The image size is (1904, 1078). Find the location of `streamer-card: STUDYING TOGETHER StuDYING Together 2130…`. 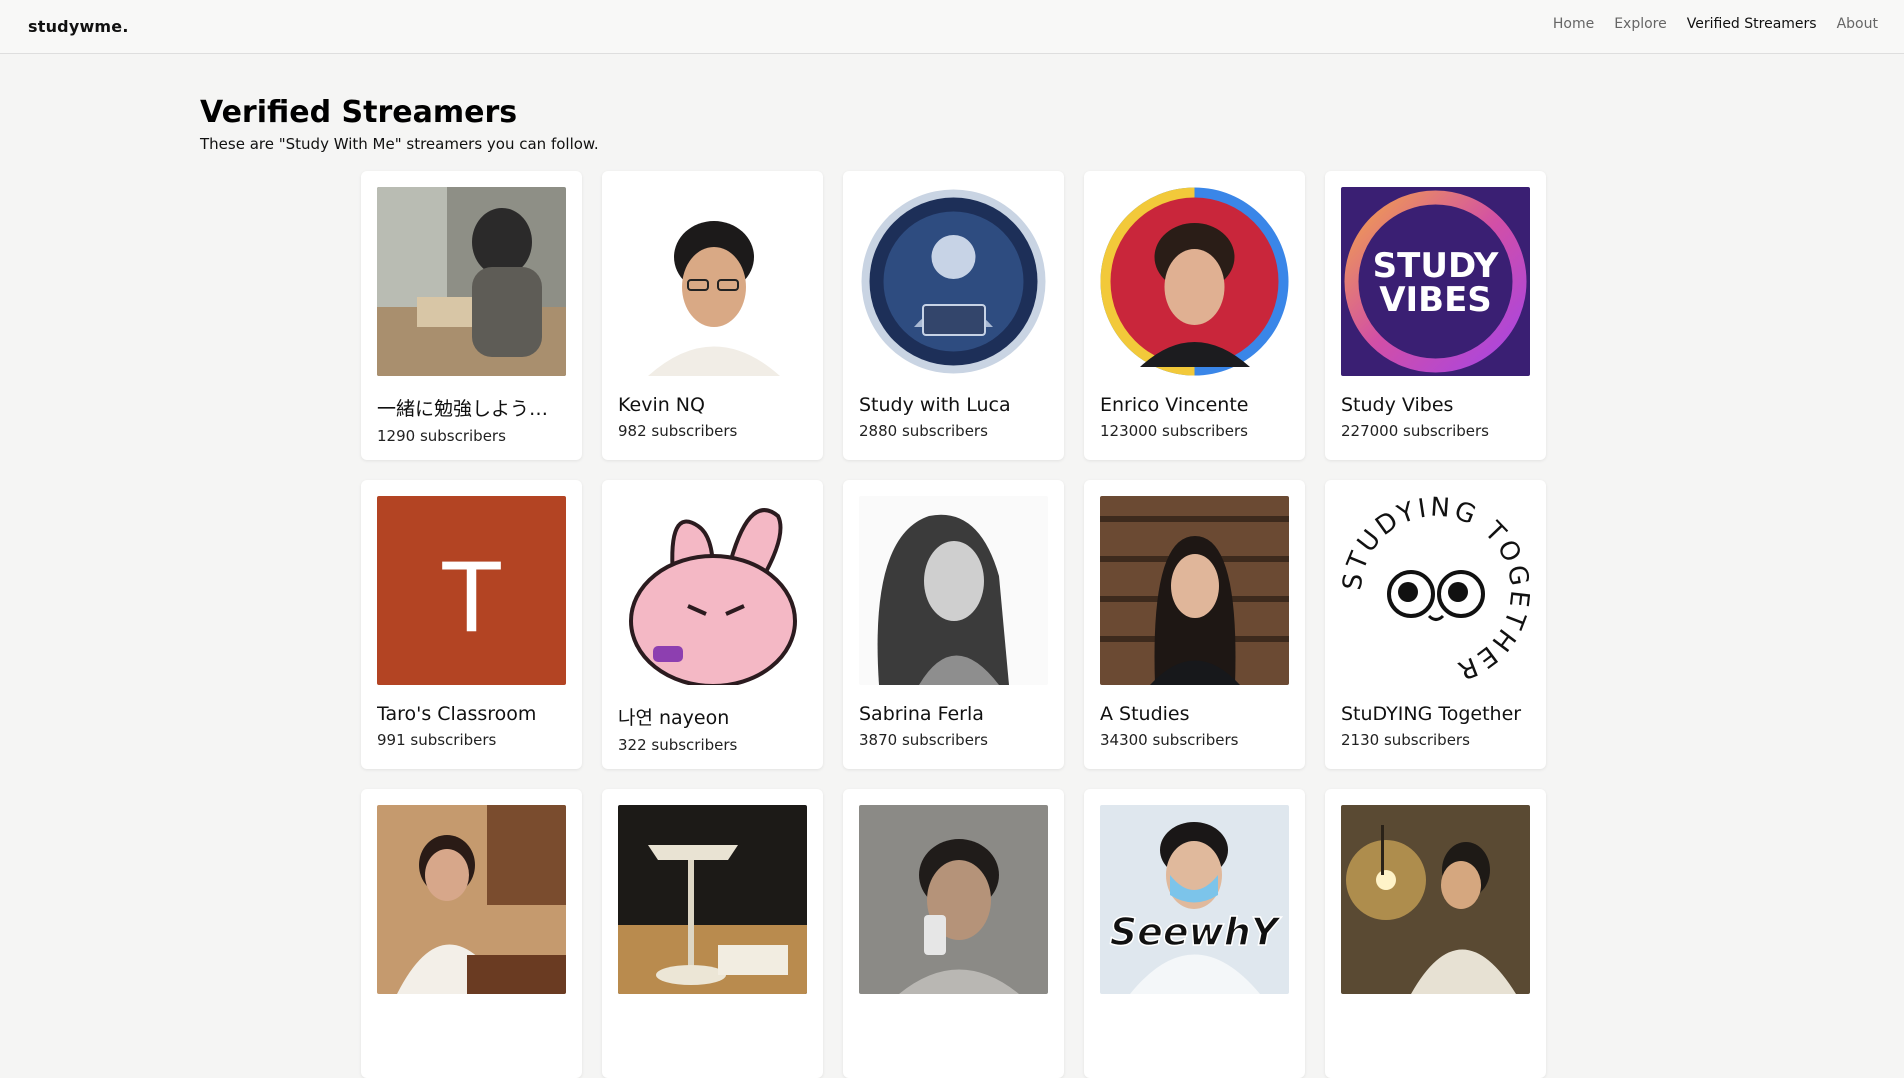

streamer-card: STUDYING TOGETHER StuDYING Together 2130… is located at coordinates (1435, 624).